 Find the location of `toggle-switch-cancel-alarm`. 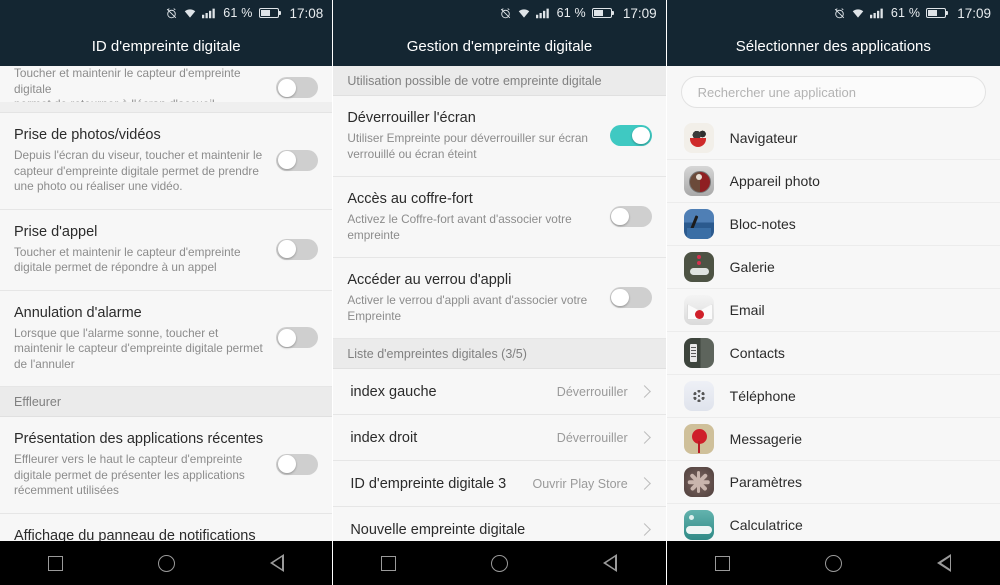

toggle-switch-cancel-alarm is located at coordinates (297, 338).